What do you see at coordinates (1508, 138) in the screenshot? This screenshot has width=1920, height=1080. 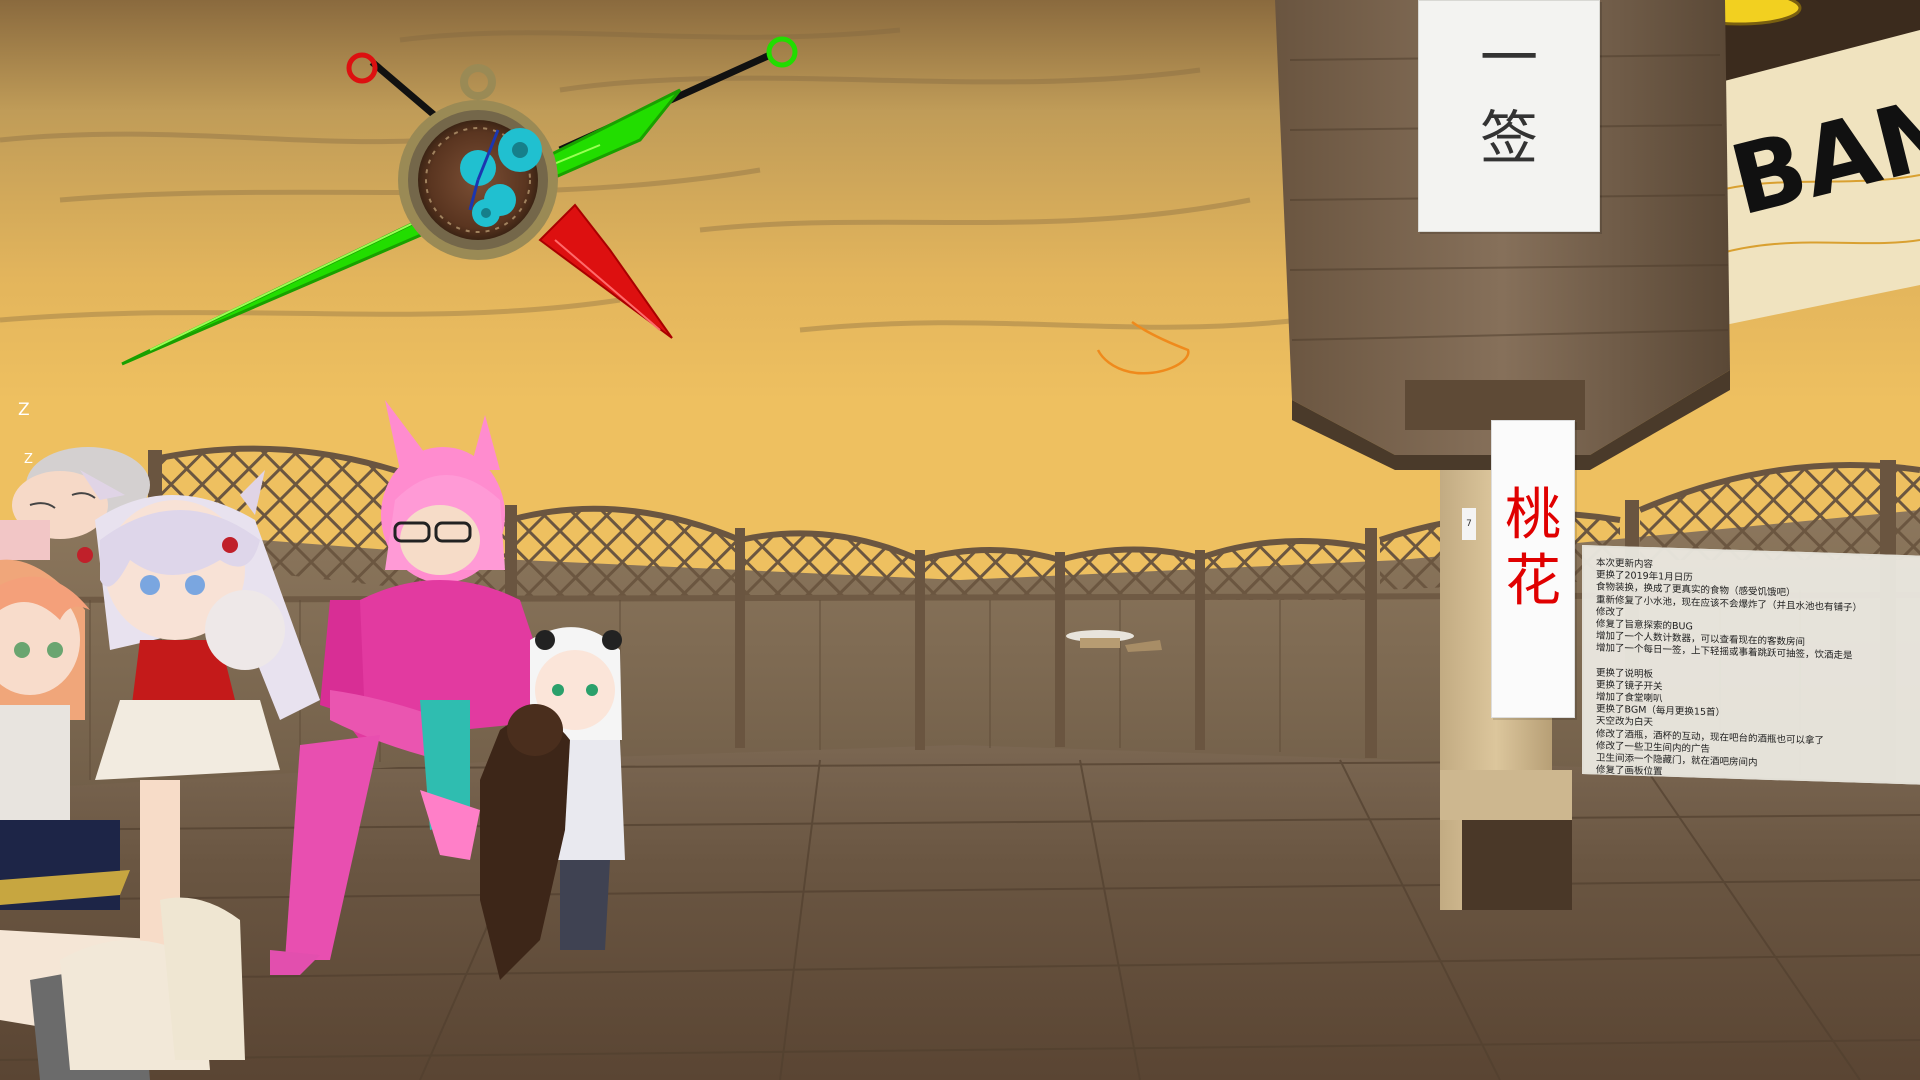 I see `sign-char-2: 签` at bounding box center [1508, 138].